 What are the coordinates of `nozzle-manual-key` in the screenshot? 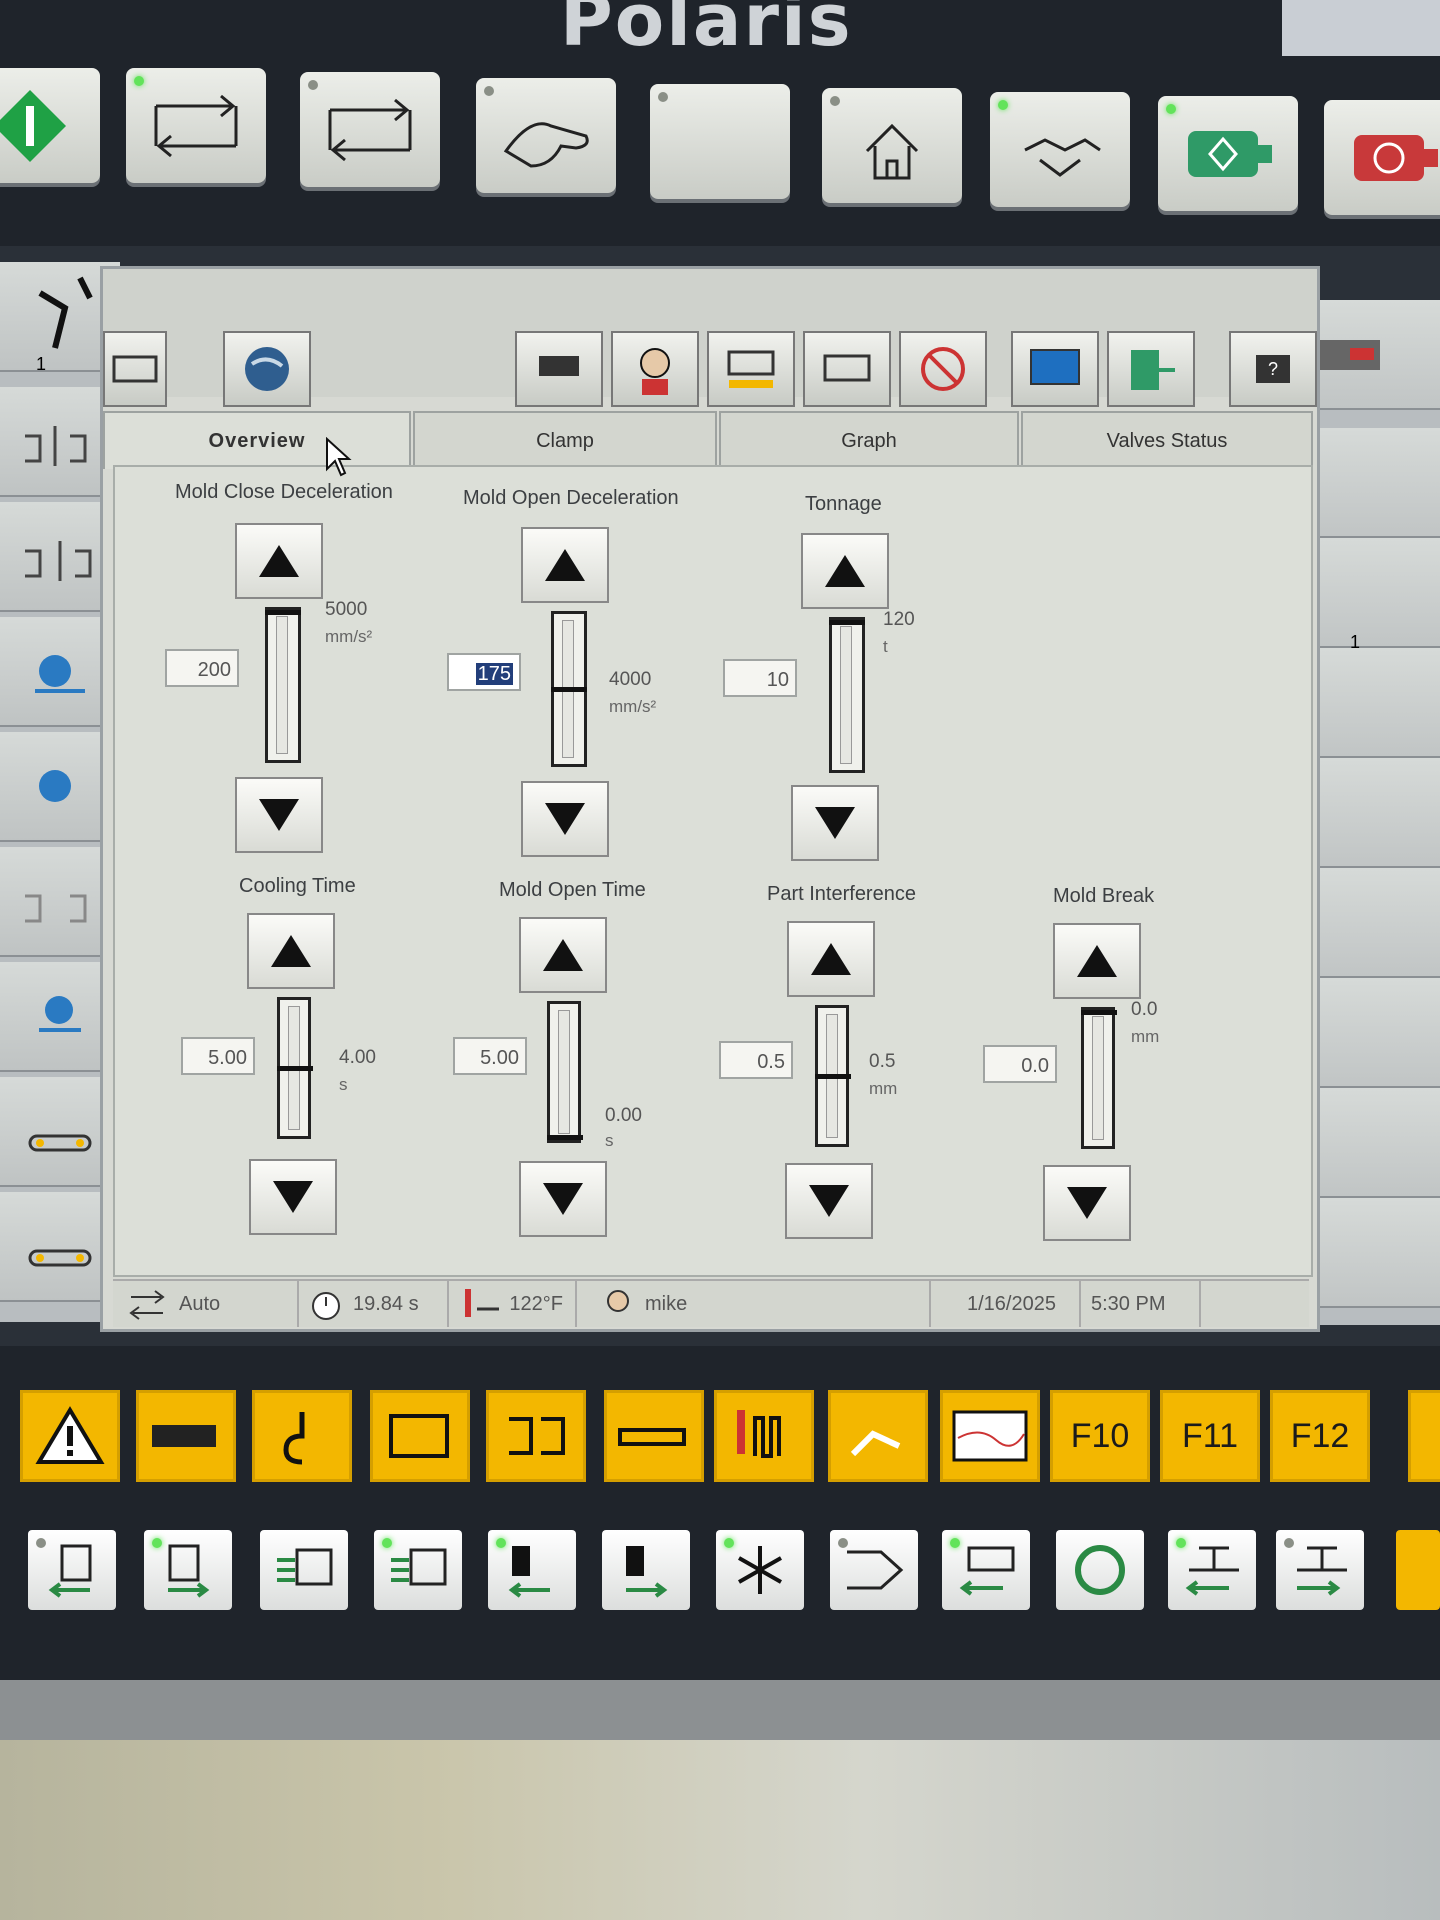 It's located at (874, 1570).